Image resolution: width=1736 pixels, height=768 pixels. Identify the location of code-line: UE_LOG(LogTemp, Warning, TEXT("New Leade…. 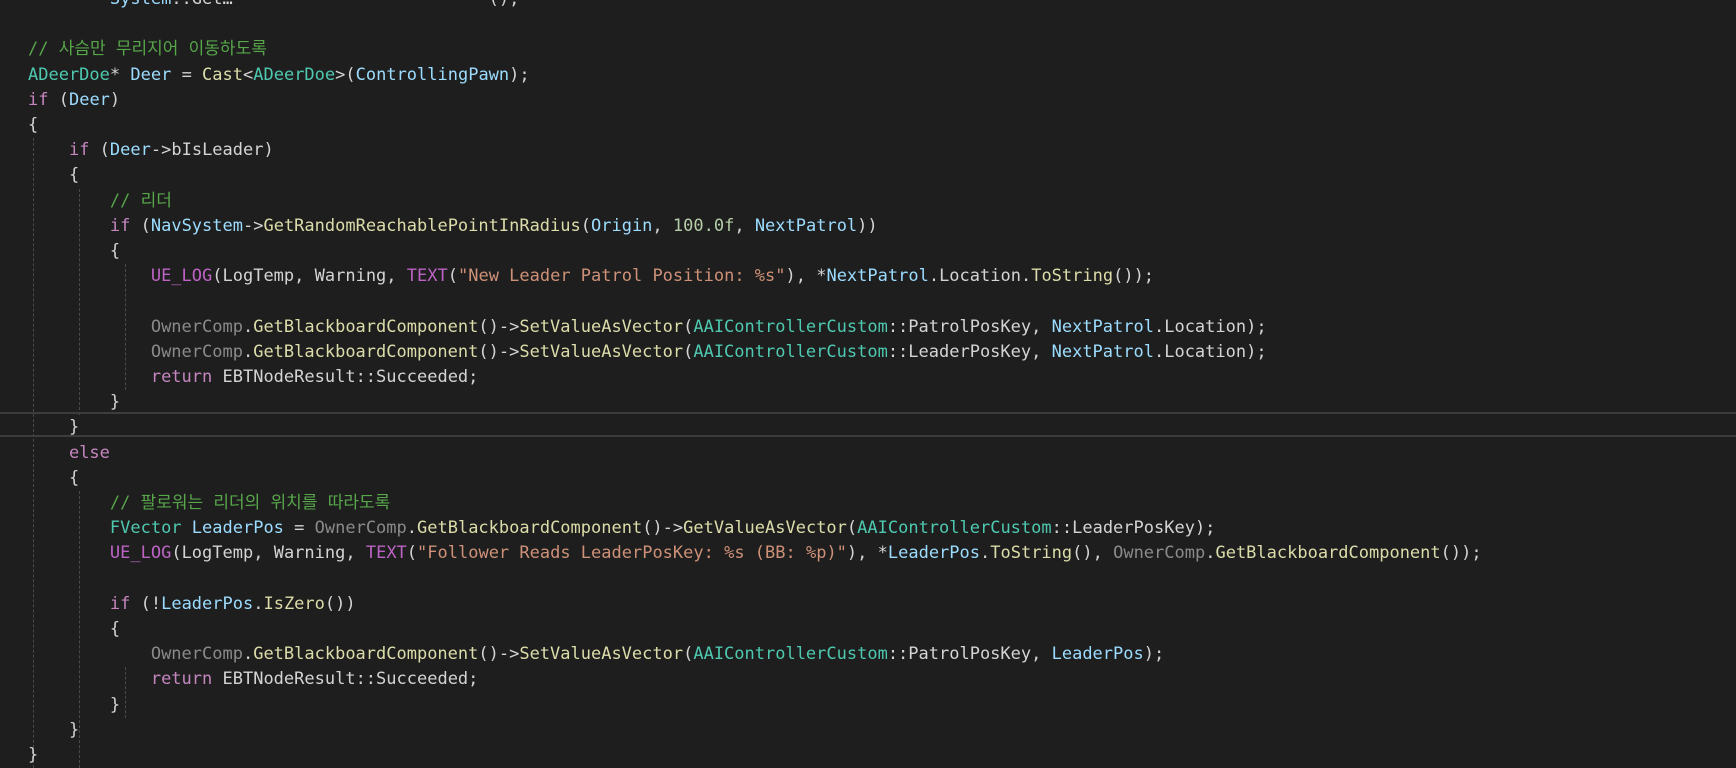
(591, 276).